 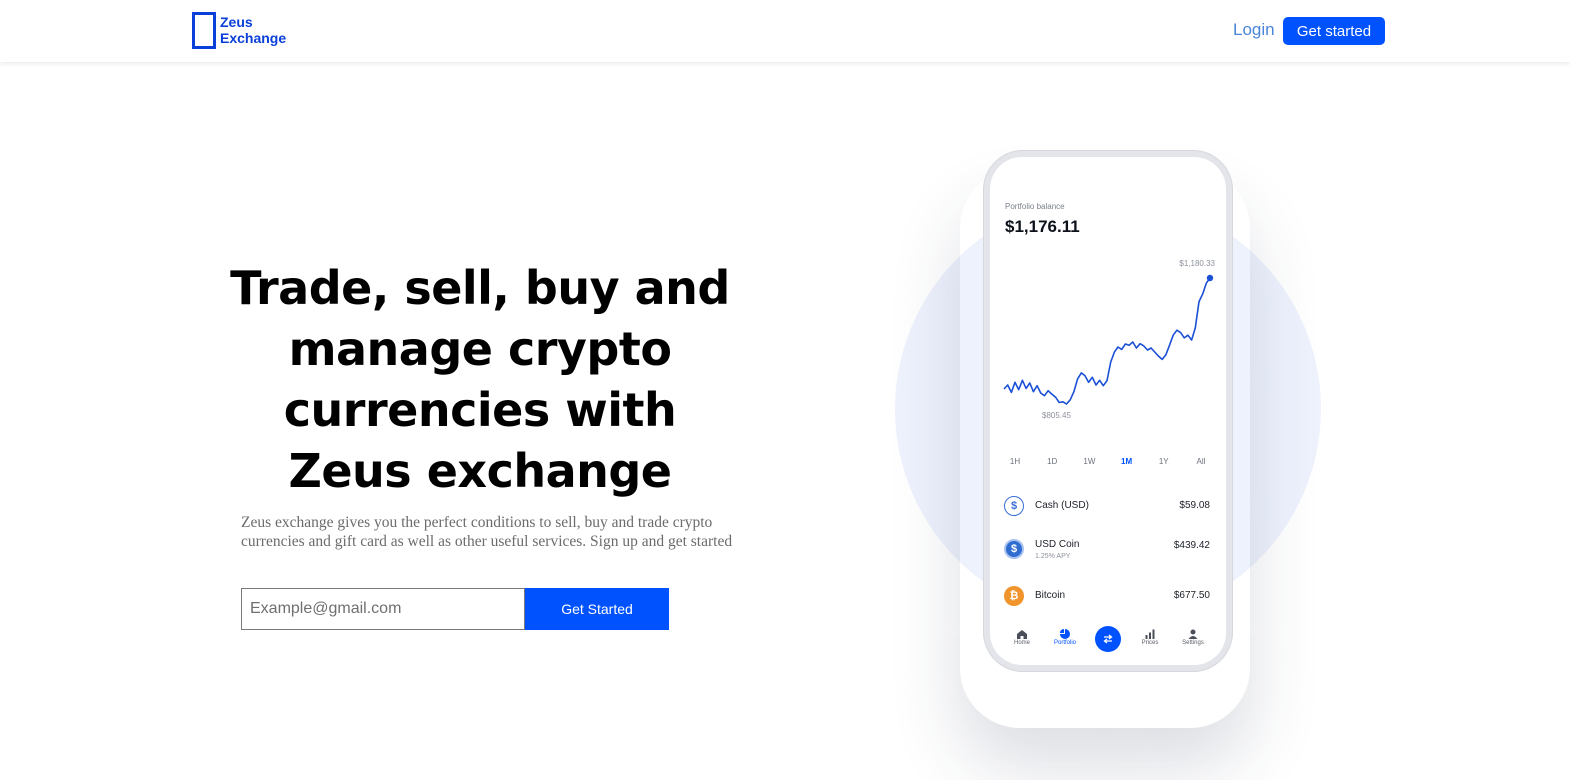 I want to click on user-icon, so click(x=1193, y=634).